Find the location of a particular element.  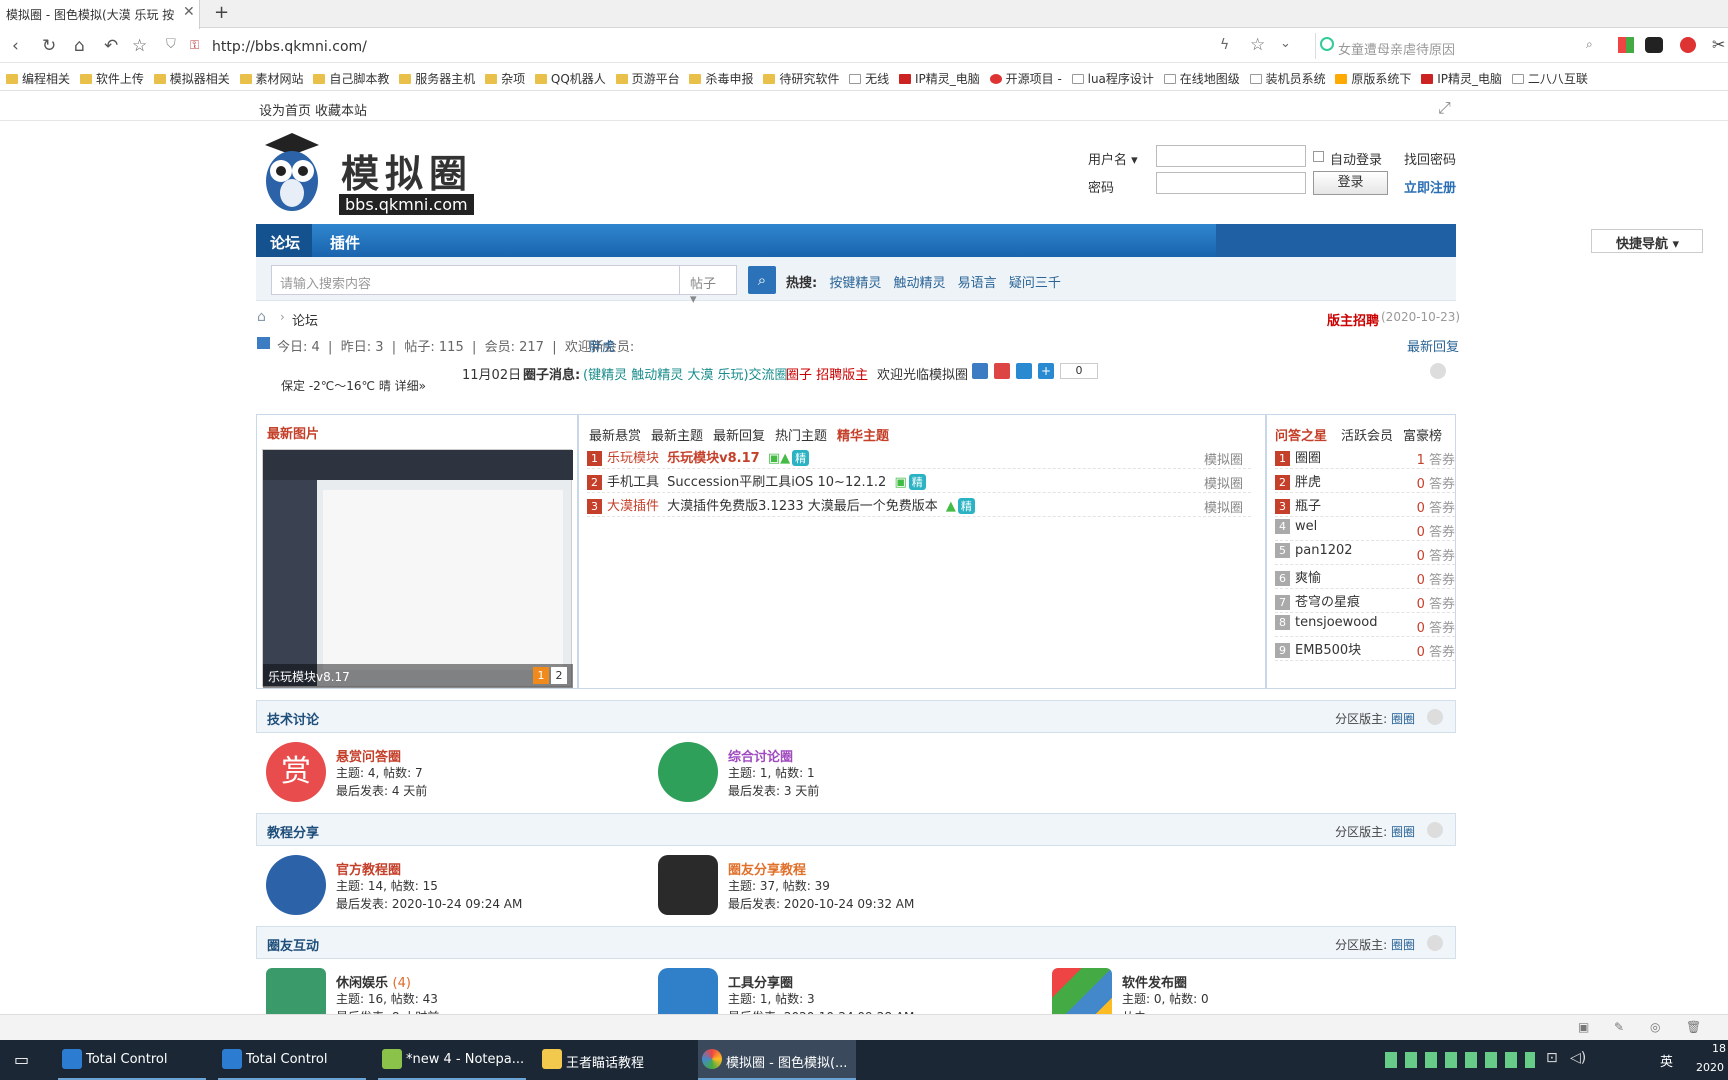

nav-item-forum: 论坛 is located at coordinates (284, 240).